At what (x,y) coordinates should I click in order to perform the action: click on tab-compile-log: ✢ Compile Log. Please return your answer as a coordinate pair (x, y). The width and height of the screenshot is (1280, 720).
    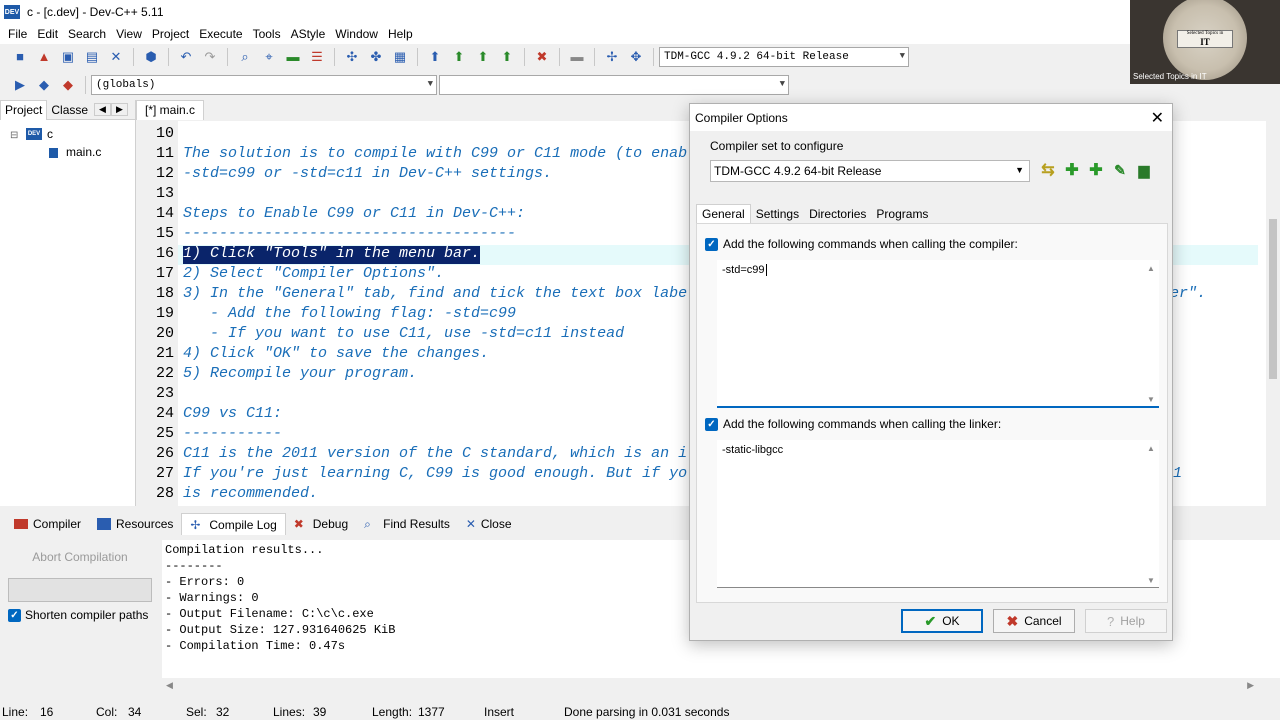
    Looking at the image, I should click on (233, 524).